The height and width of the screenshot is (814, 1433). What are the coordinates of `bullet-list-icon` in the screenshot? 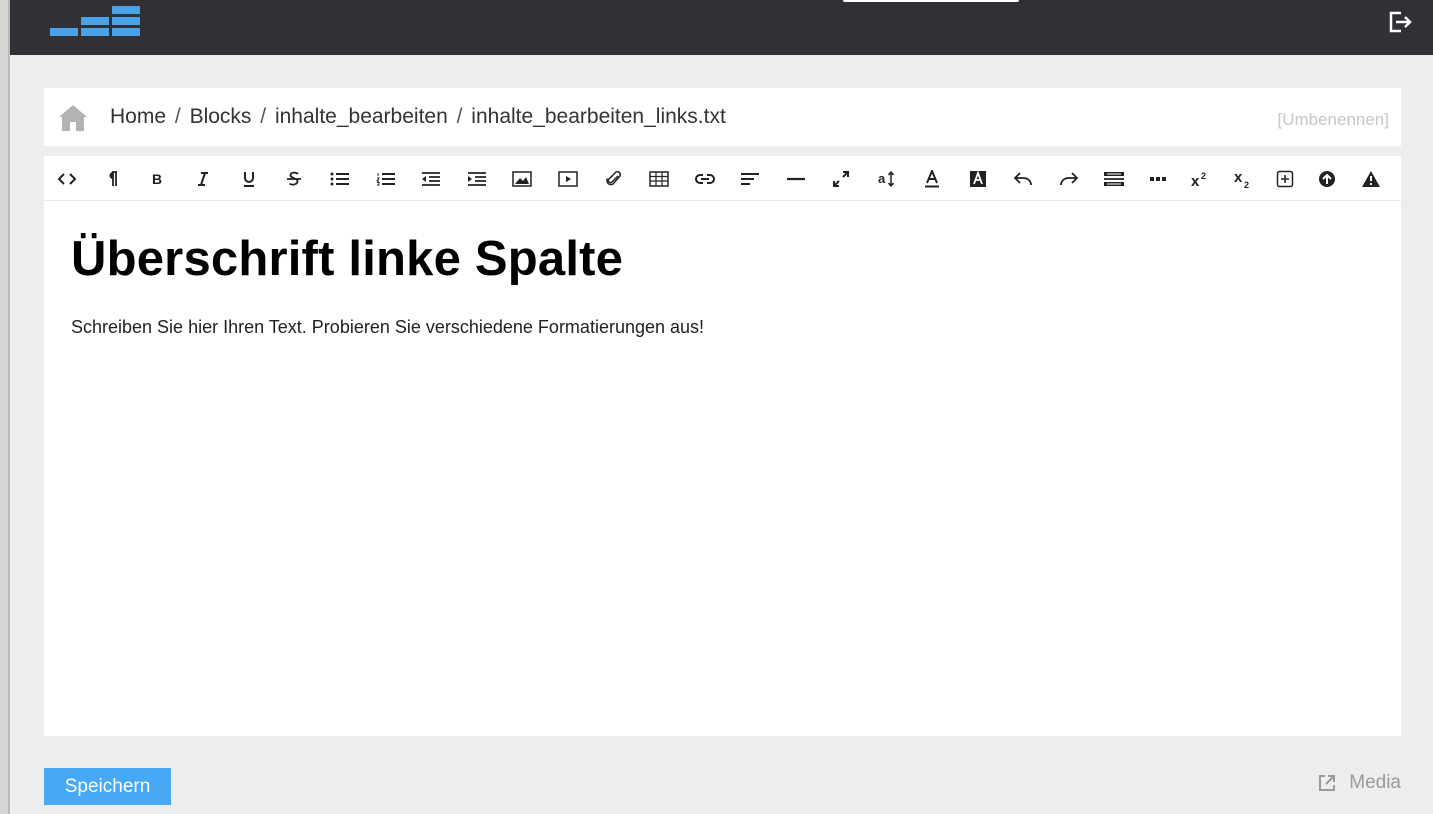 It's located at (340, 179).